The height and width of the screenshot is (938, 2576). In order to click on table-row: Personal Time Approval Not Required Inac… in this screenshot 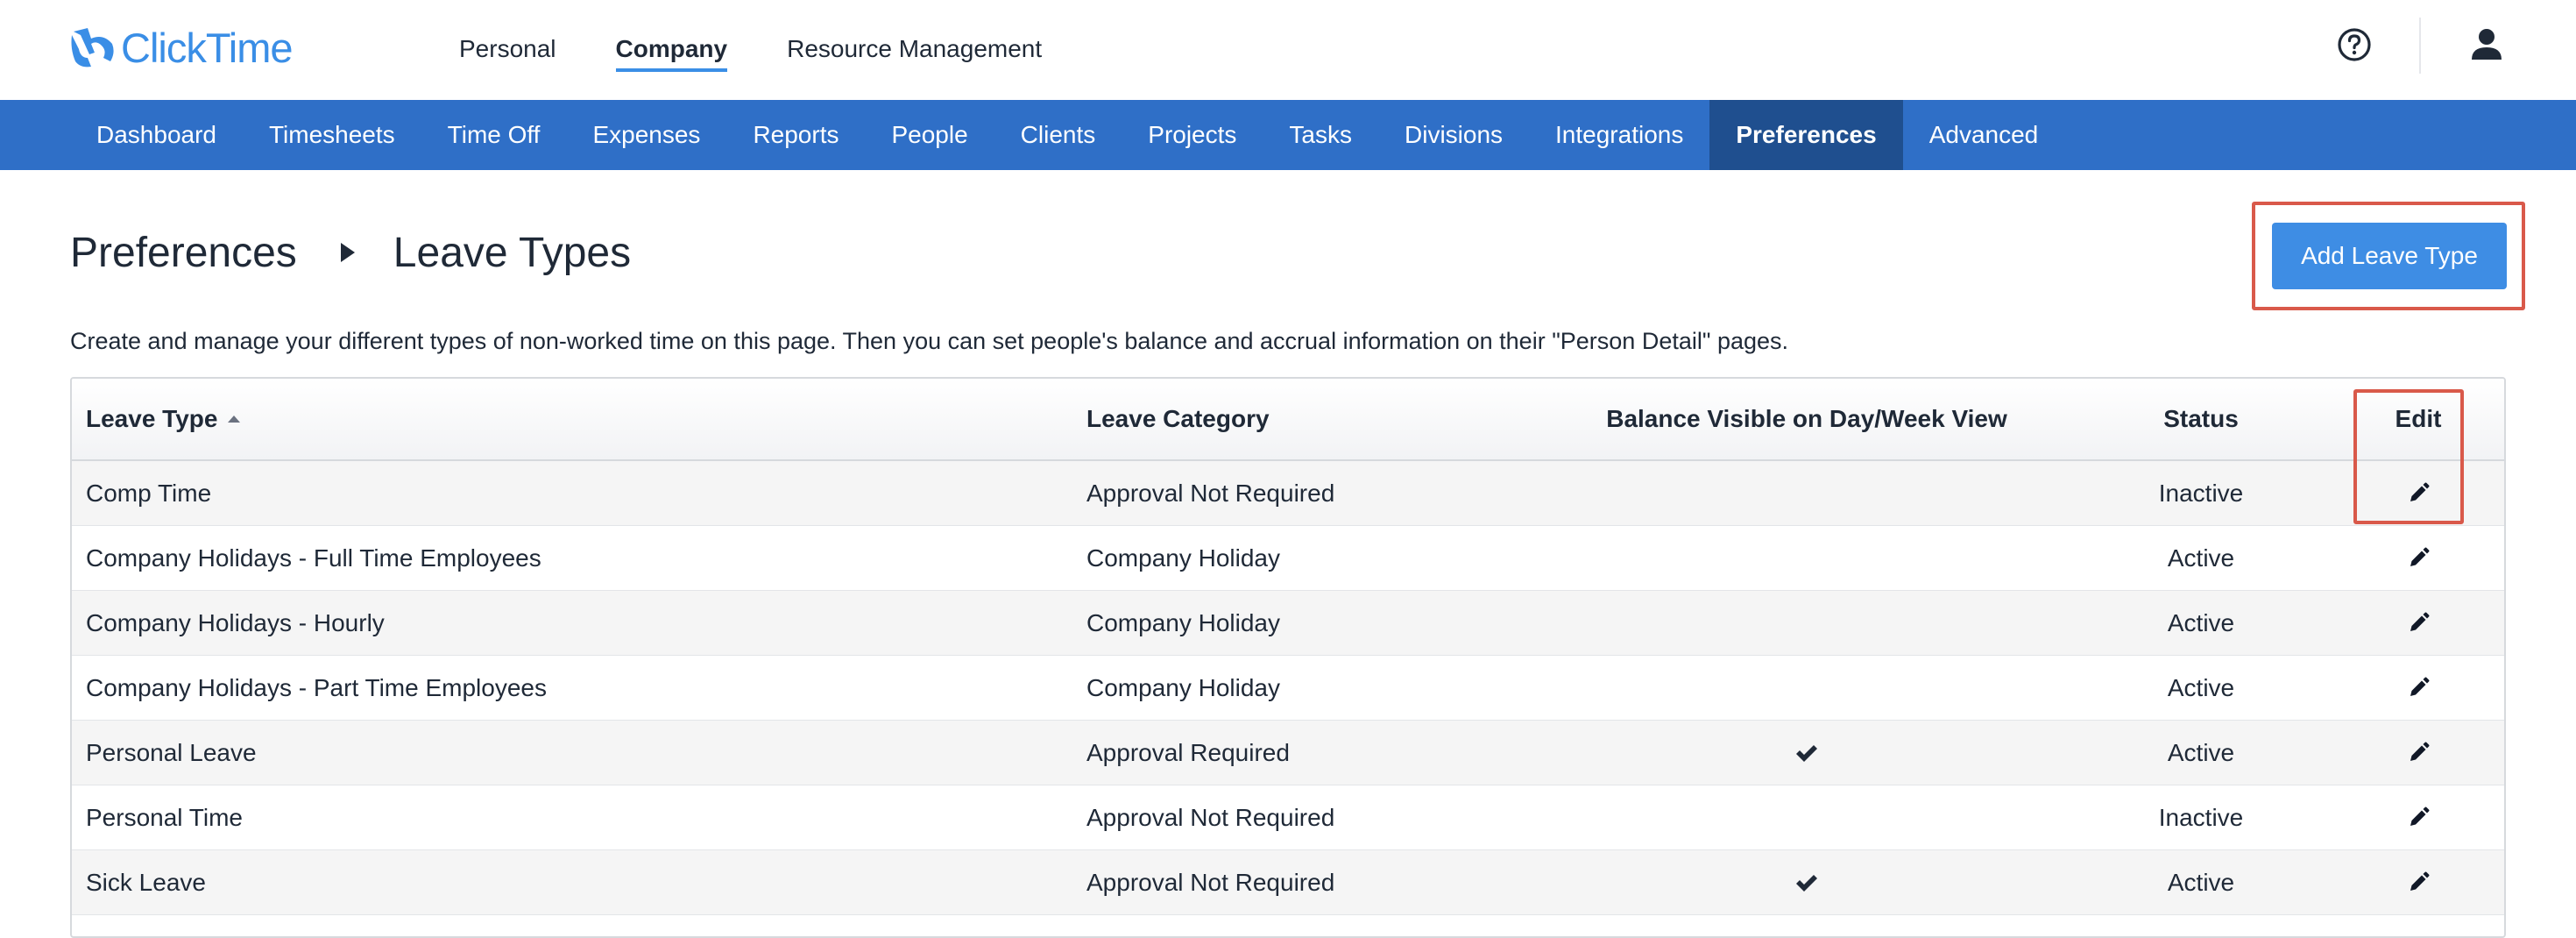, I will do `click(1288, 817)`.